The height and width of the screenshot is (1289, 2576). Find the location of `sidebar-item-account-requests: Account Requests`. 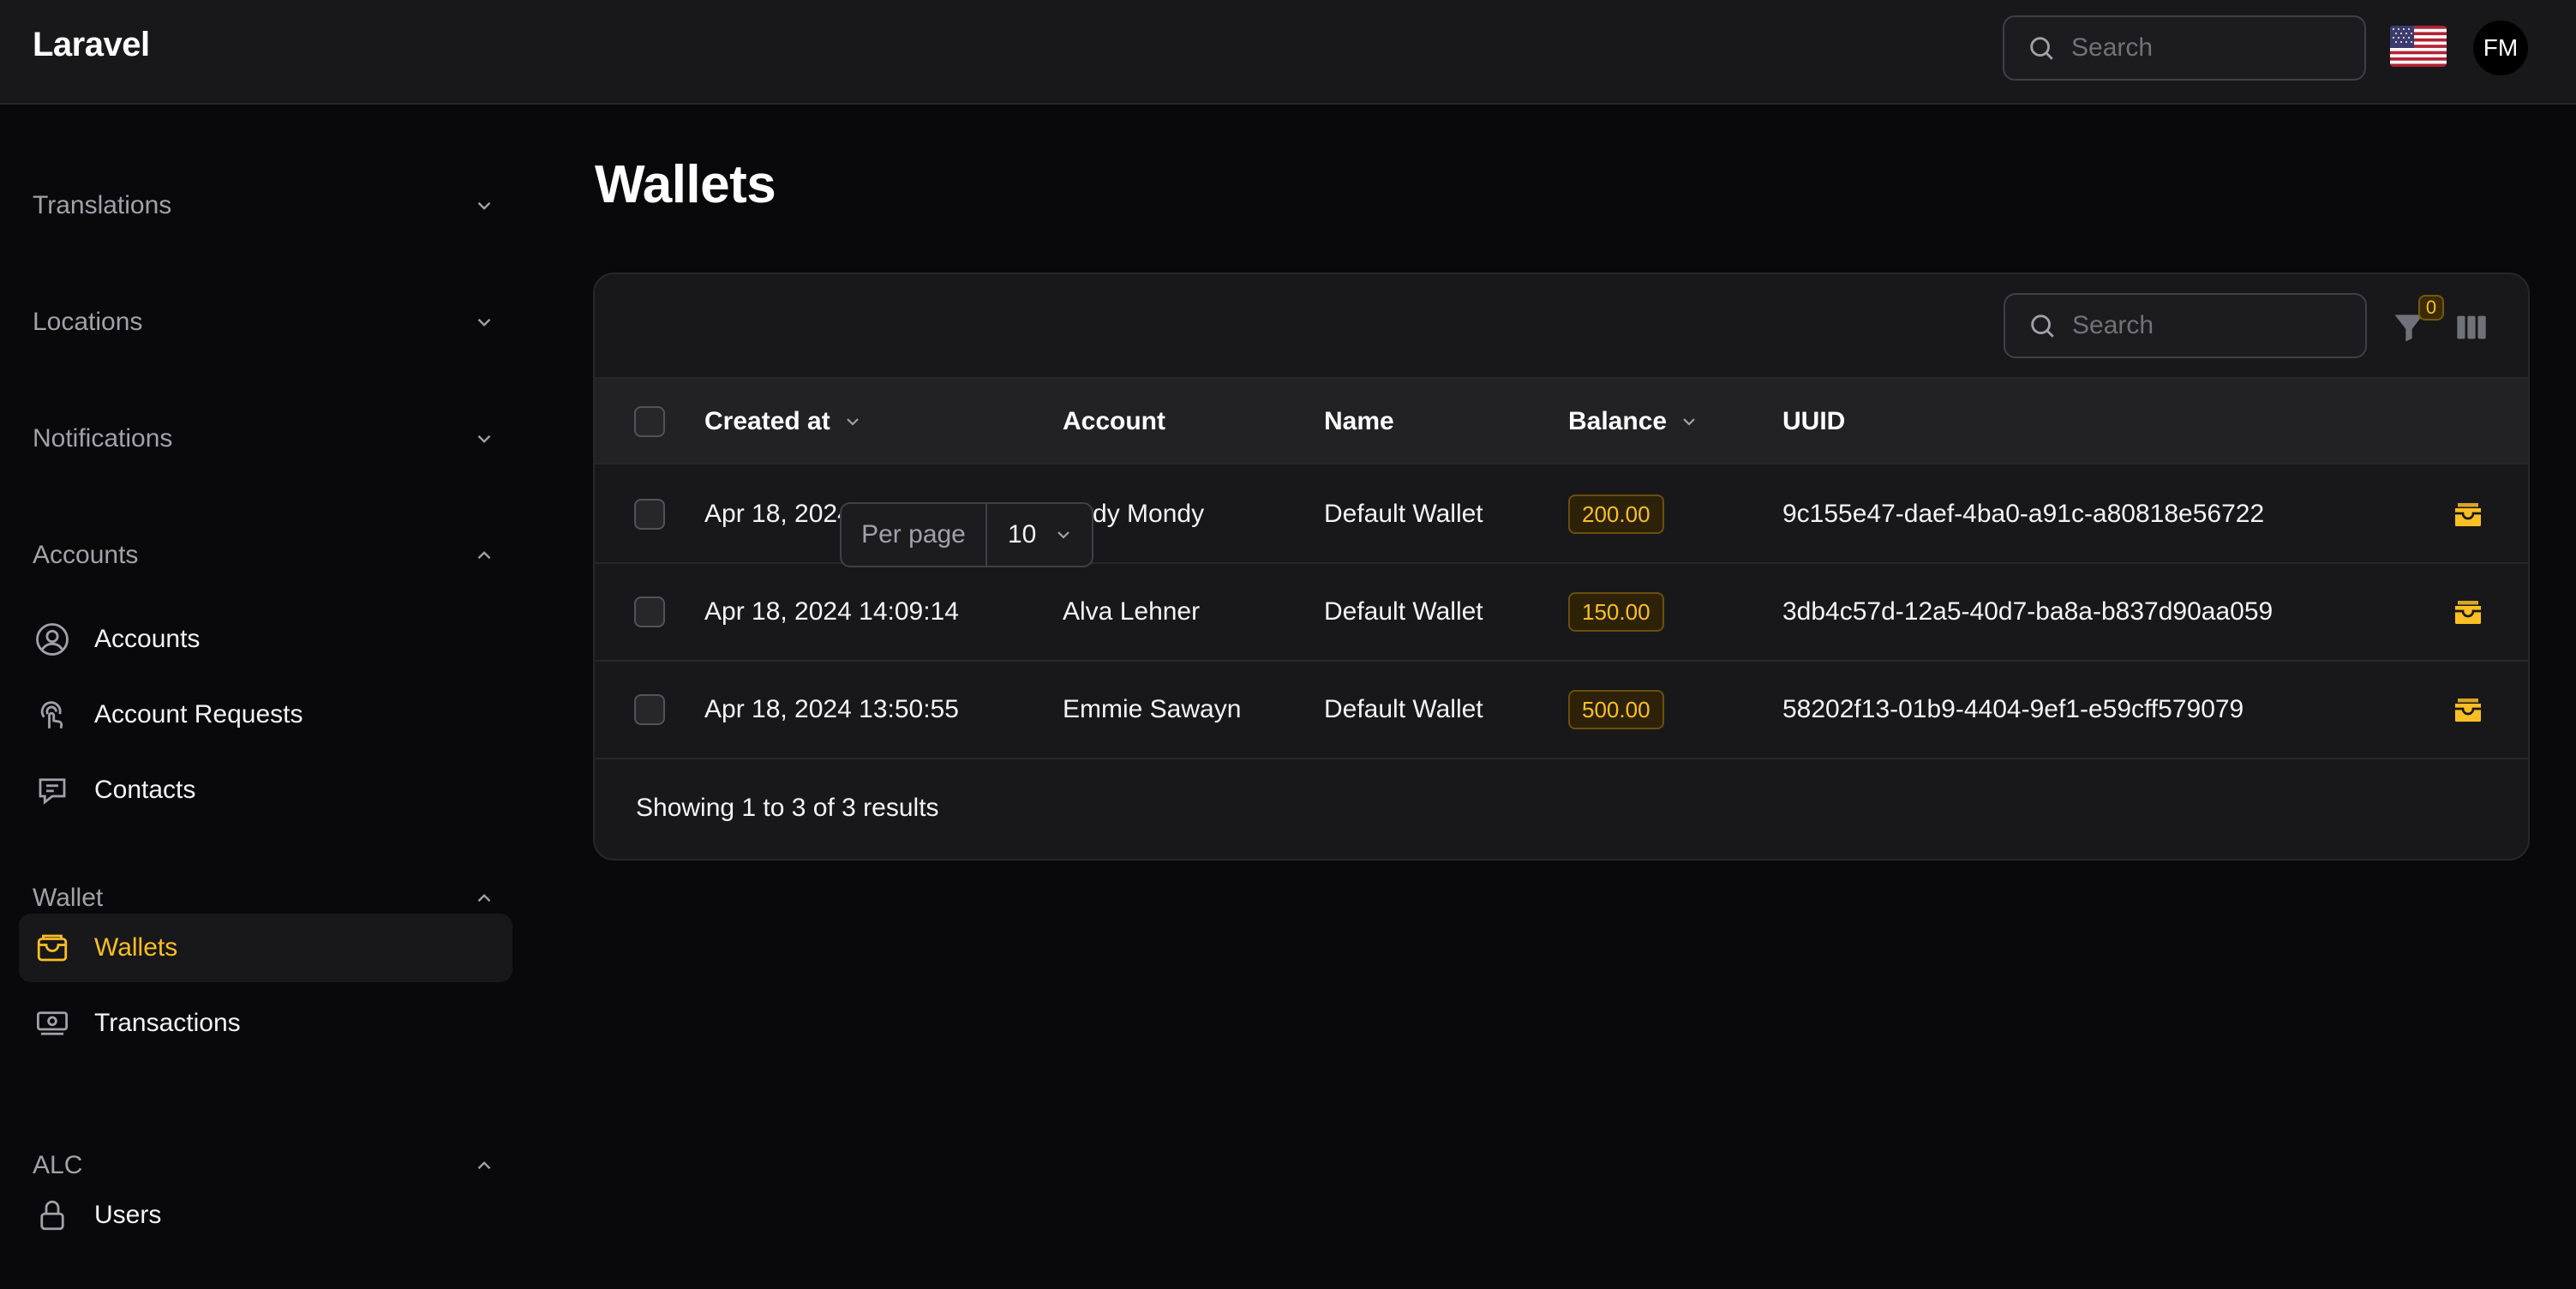

sidebar-item-account-requests: Account Requests is located at coordinates (265, 714).